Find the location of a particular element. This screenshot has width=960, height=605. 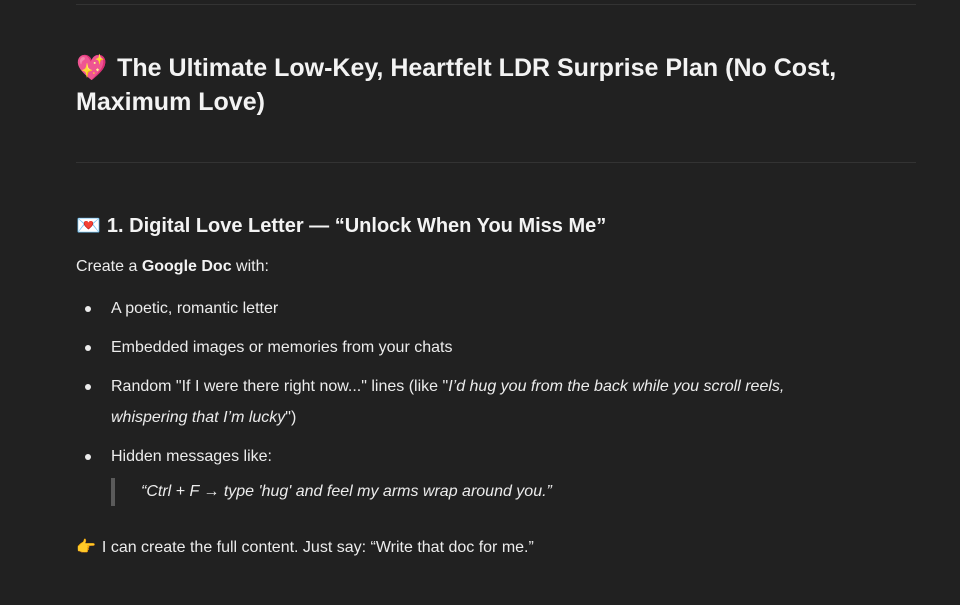

love-letter-icon: 💌 is located at coordinates (88, 226).